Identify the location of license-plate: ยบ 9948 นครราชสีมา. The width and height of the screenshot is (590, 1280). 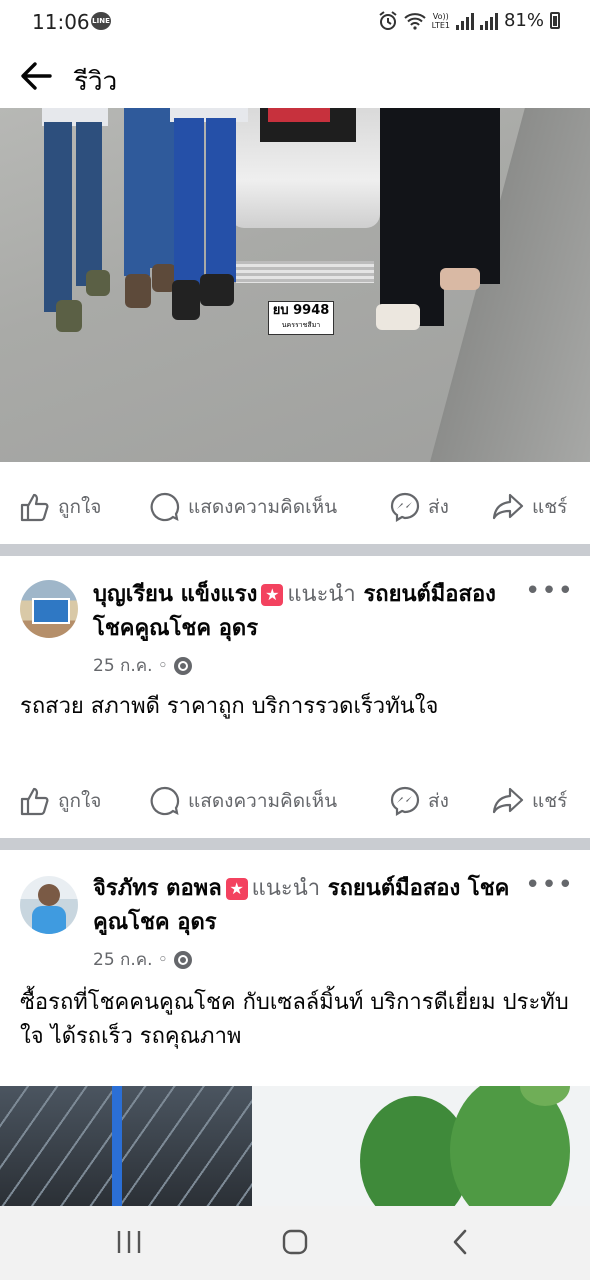
(301, 318).